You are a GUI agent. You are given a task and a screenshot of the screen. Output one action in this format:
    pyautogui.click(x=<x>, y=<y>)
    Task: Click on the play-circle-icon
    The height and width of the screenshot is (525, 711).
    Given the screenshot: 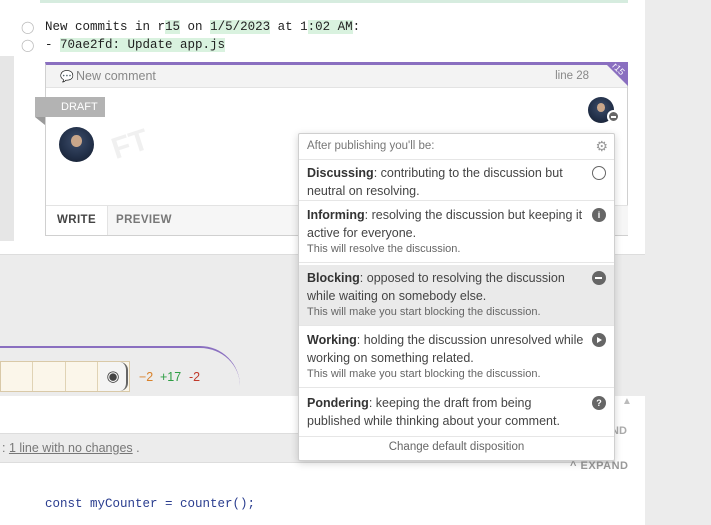 What is the action you would take?
    pyautogui.click(x=599, y=340)
    